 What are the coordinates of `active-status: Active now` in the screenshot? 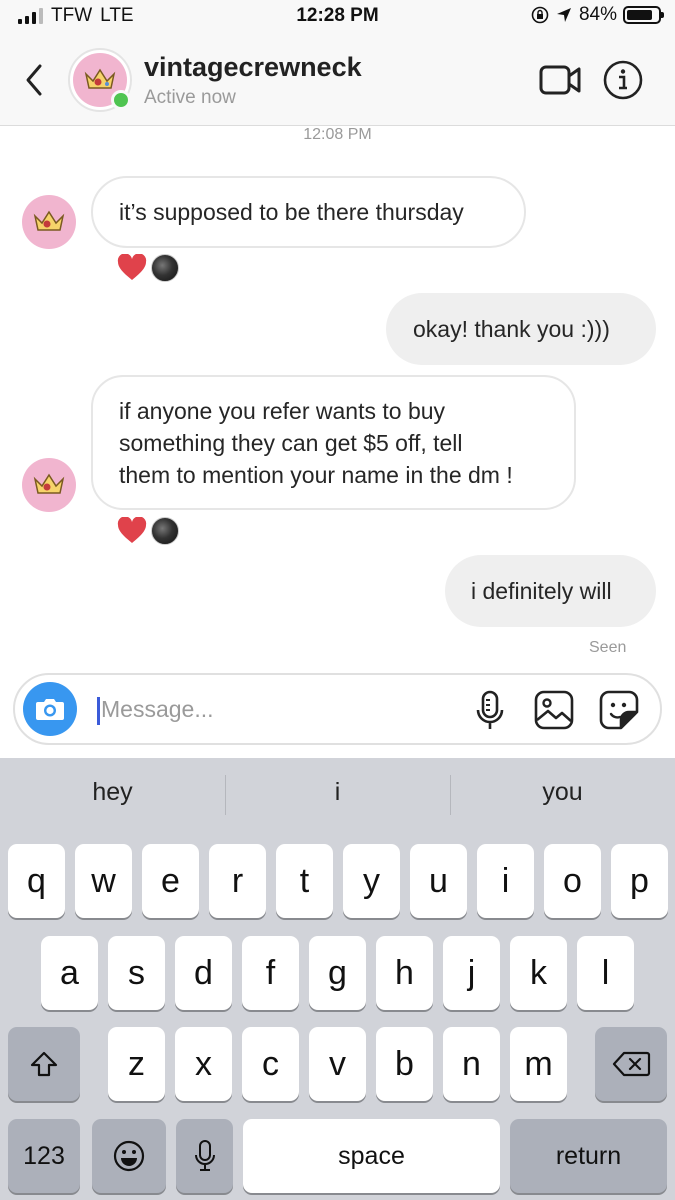 It's located at (190, 97).